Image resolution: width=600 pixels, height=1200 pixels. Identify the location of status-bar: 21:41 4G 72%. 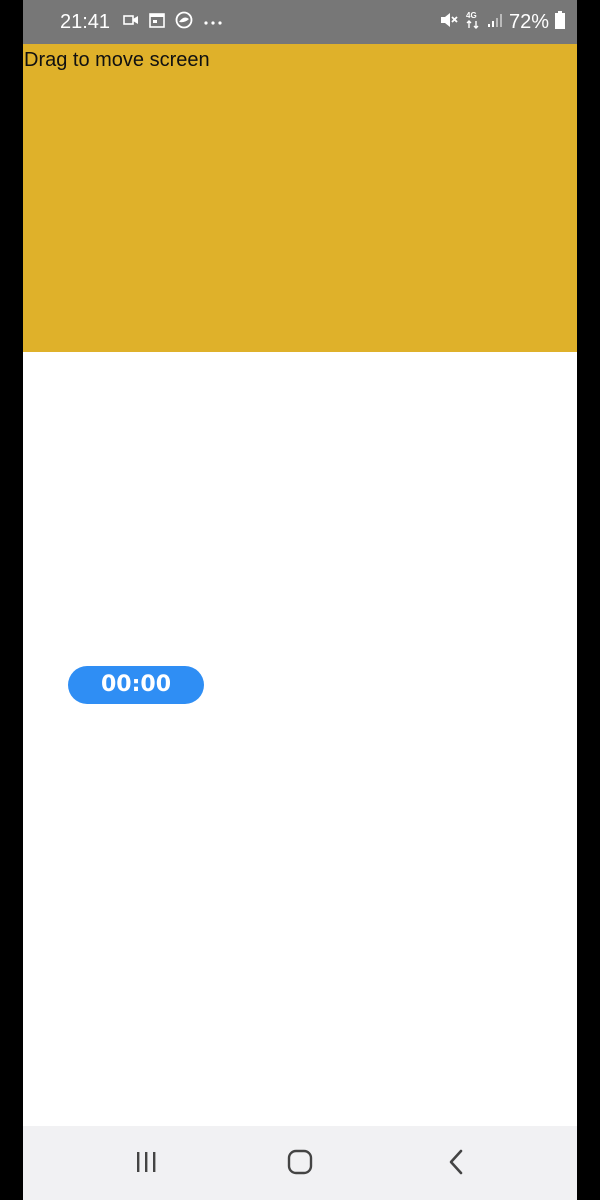
(300, 22).